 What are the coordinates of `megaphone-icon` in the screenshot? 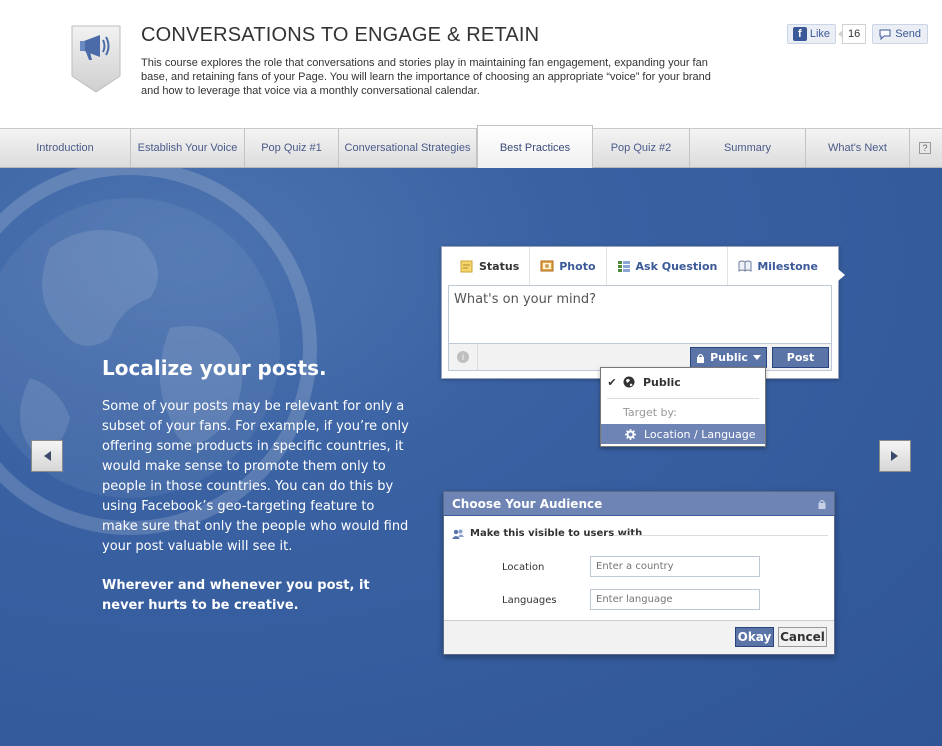 It's located at (96, 59).